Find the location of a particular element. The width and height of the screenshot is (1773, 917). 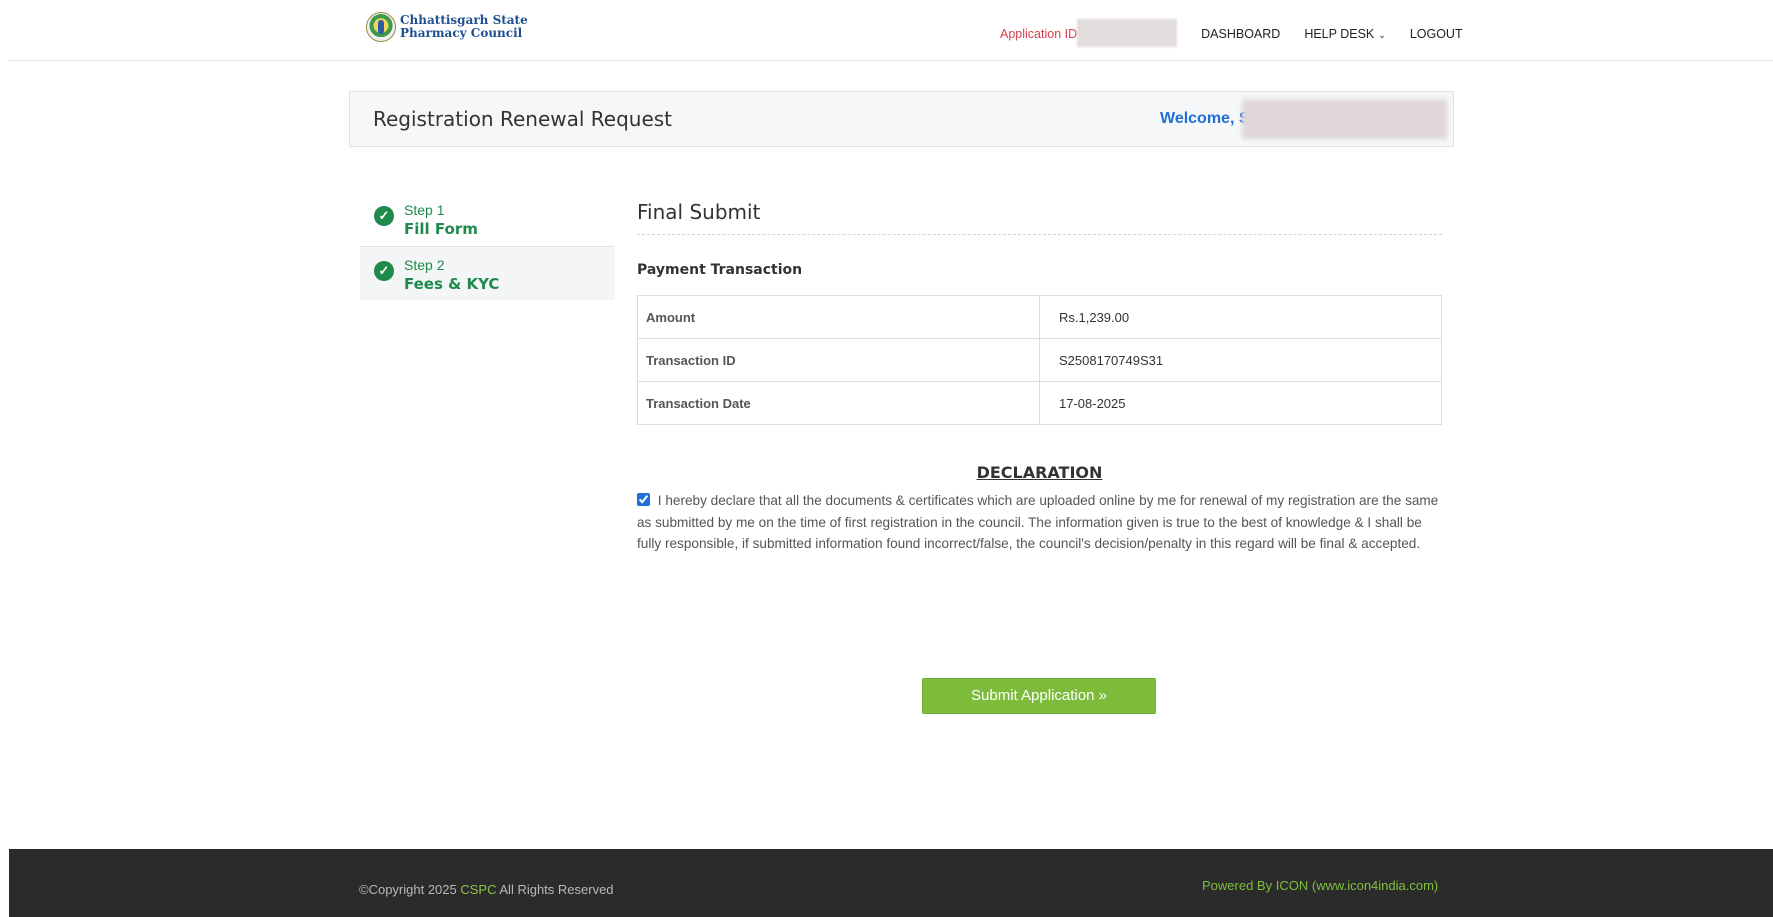

submit-application-button: Submit Application » is located at coordinates (1039, 696).